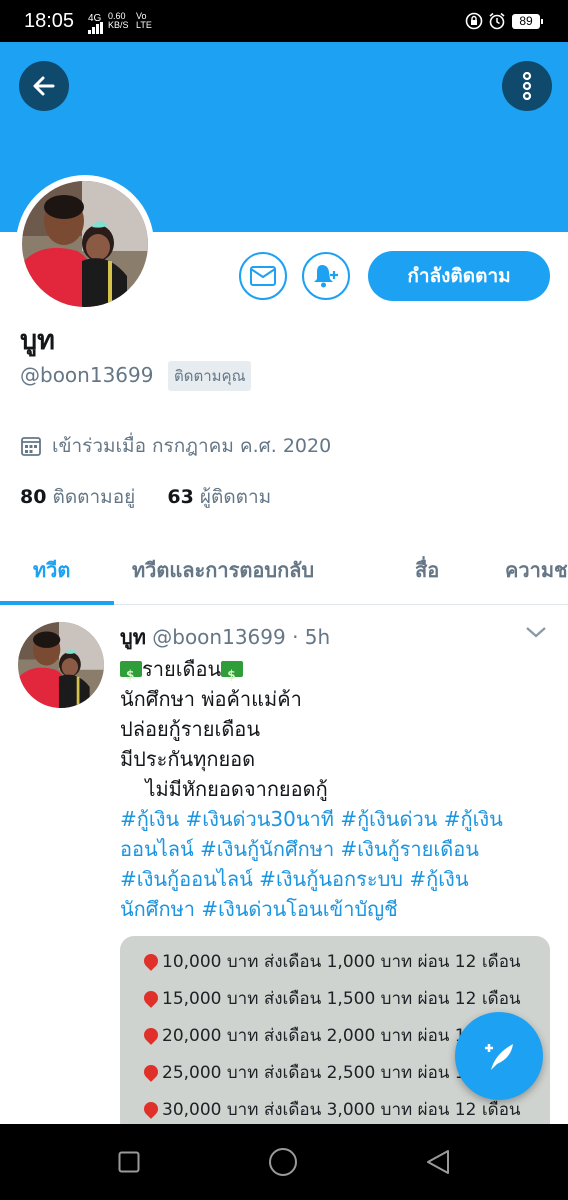 The image size is (568, 1200). I want to click on recent-apps-icon, so click(129, 1162).